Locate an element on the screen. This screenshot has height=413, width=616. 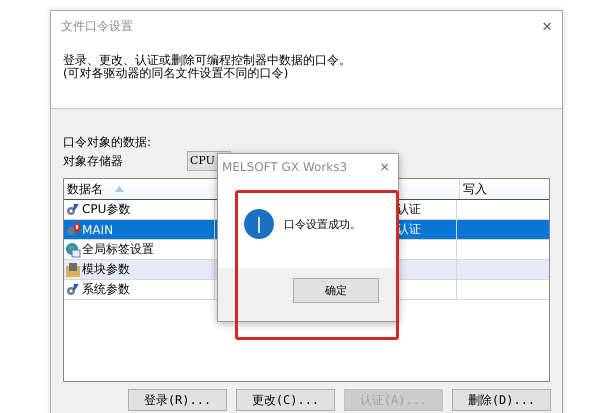
data-name-cell: 模块参数 is located at coordinates (106, 269).